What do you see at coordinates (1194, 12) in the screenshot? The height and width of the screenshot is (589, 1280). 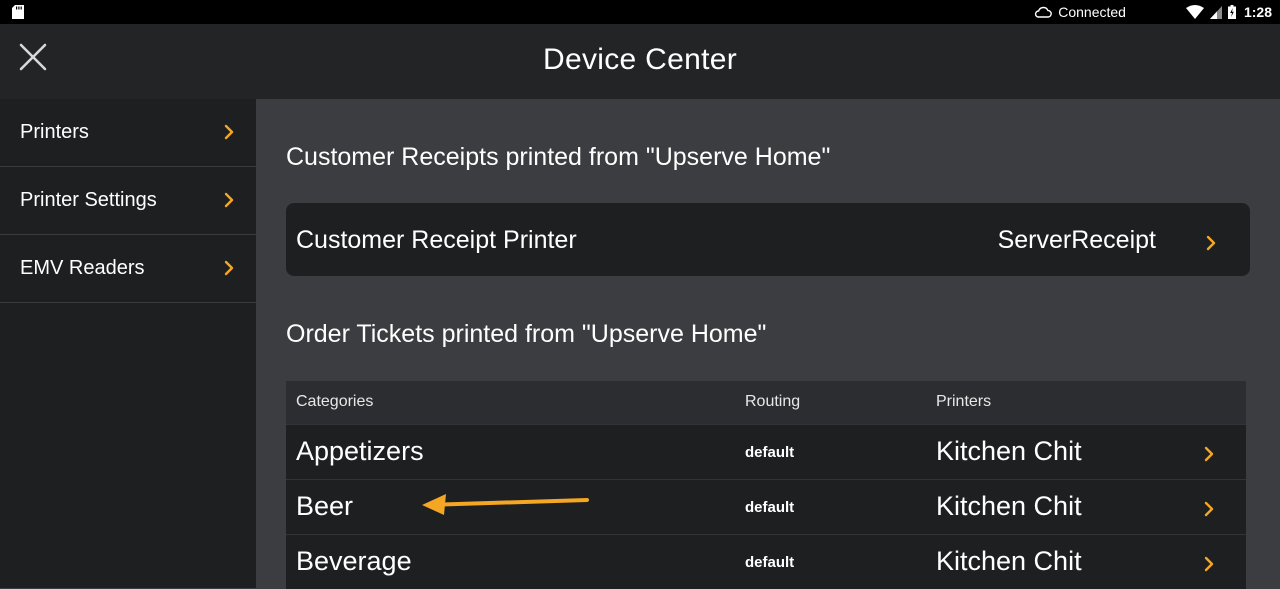 I see `wifi-icon` at bounding box center [1194, 12].